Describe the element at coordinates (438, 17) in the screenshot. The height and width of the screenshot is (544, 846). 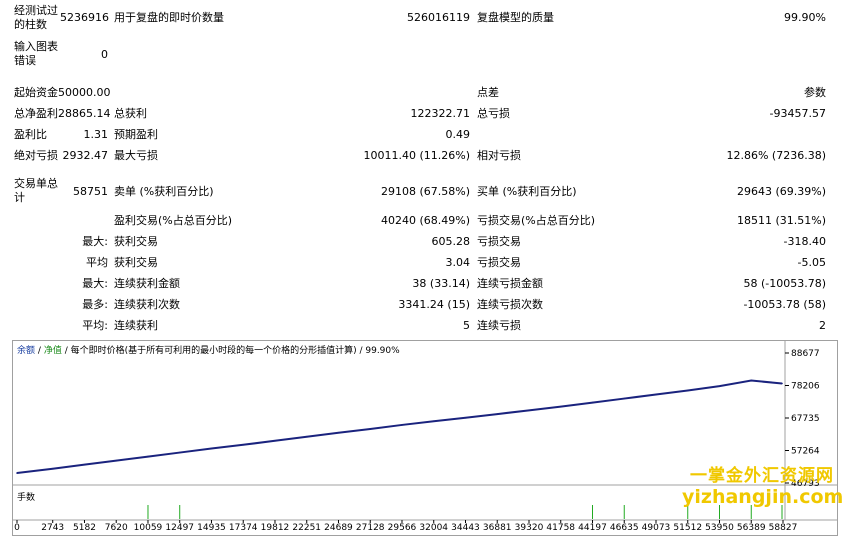
I see `ticks-value: 526016119` at that location.